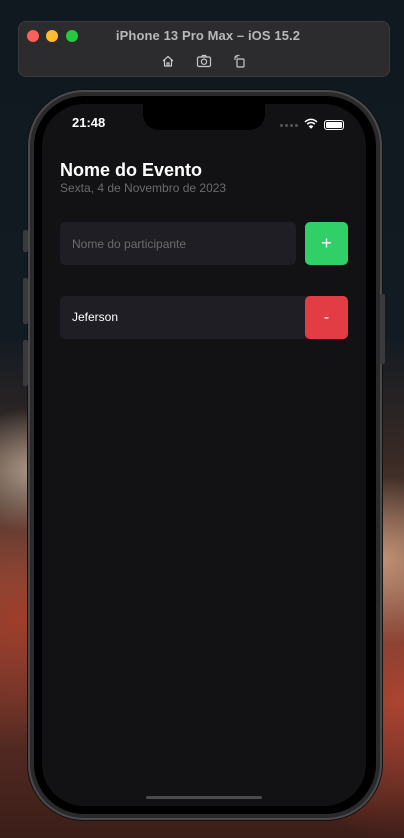 This screenshot has width=404, height=838. I want to click on participant-item: Jeferson -, so click(204, 317).